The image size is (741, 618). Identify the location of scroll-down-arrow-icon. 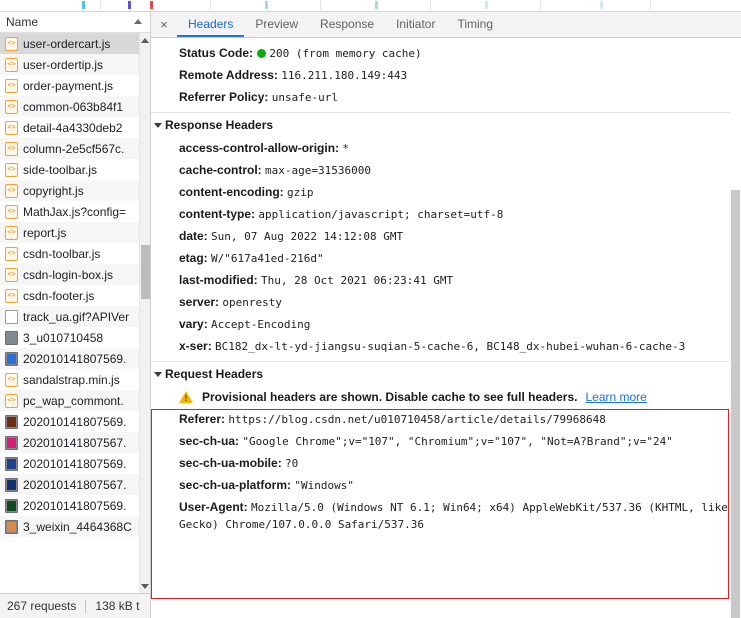
(145, 586).